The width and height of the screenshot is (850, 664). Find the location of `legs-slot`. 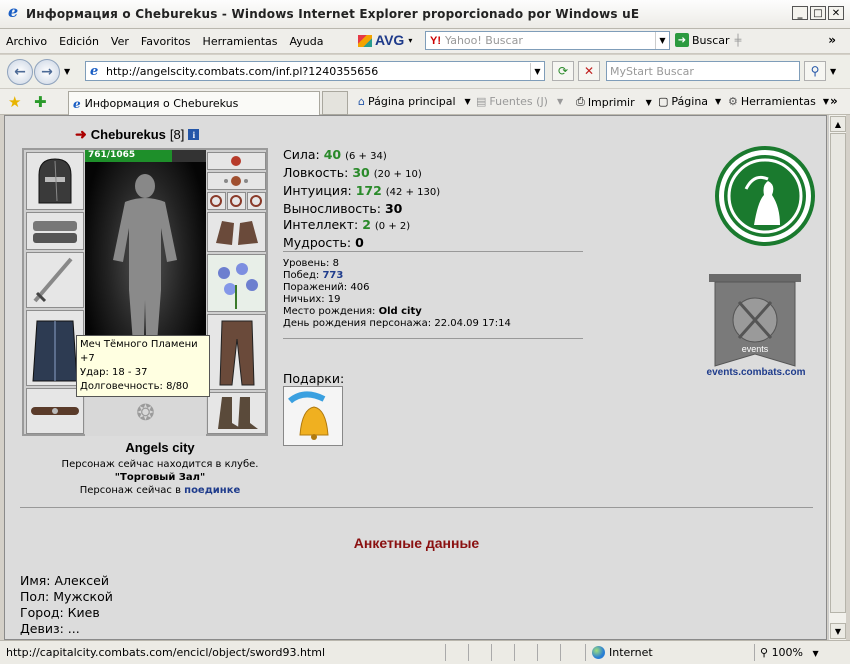

legs-slot is located at coordinates (236, 352).